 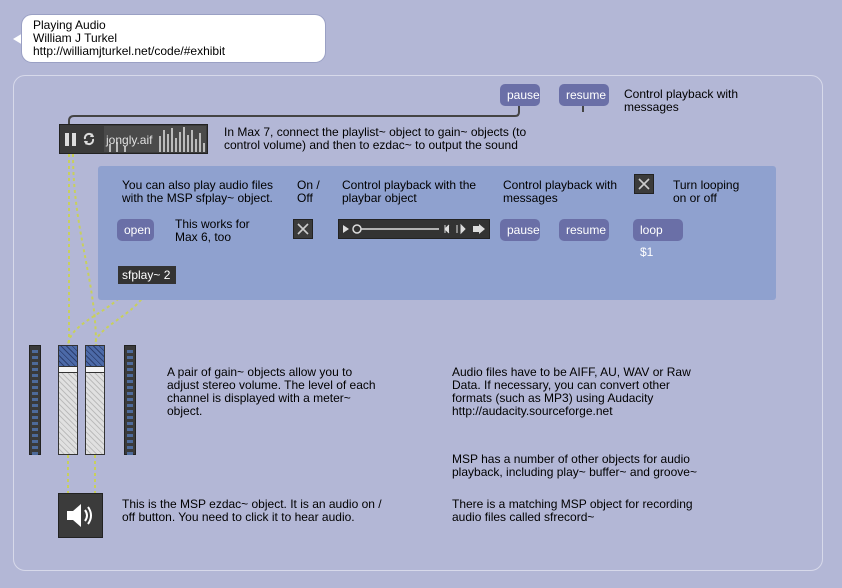 What do you see at coordinates (461, 229) in the screenshot?
I see `step-icon` at bounding box center [461, 229].